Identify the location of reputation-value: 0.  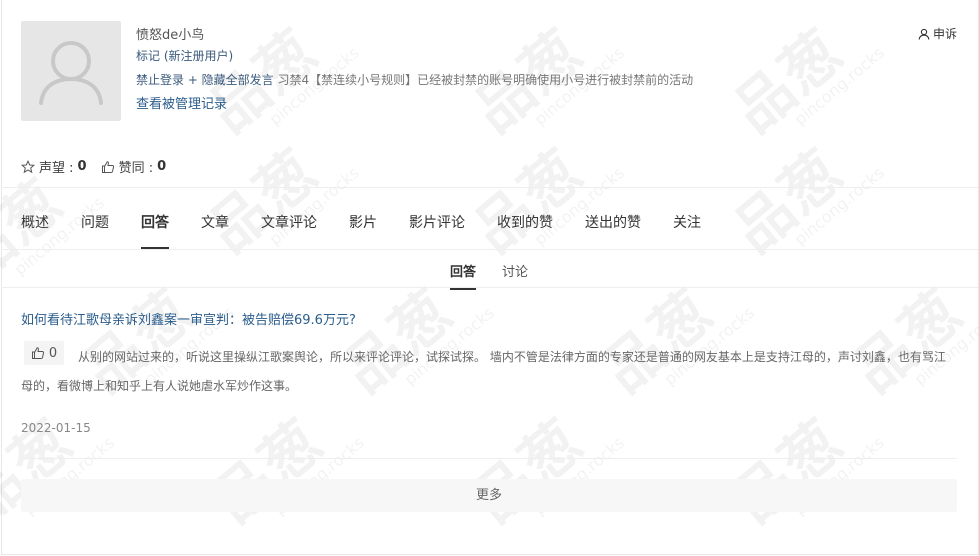
(82, 166).